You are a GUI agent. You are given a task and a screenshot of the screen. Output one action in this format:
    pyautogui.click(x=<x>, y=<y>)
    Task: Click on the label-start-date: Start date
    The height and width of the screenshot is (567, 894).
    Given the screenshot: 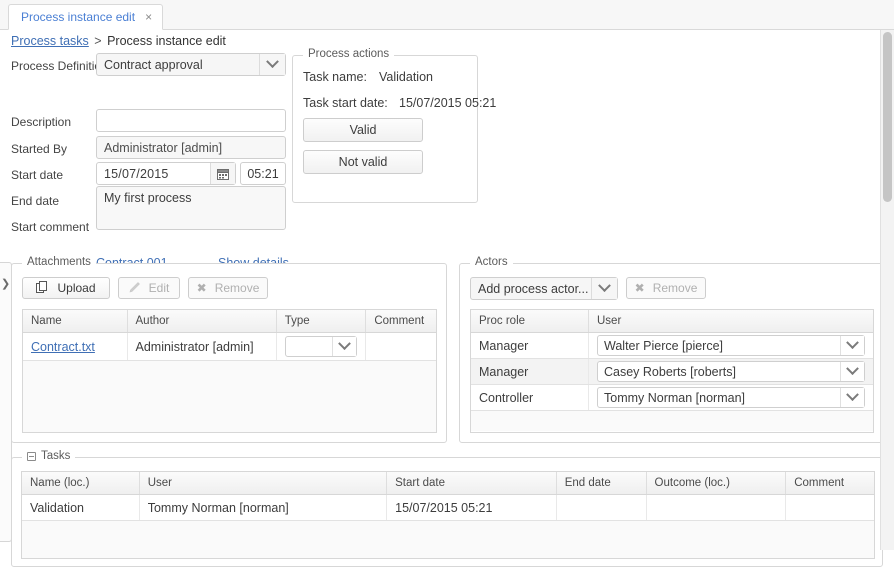 What is the action you would take?
    pyautogui.click(x=37, y=175)
    